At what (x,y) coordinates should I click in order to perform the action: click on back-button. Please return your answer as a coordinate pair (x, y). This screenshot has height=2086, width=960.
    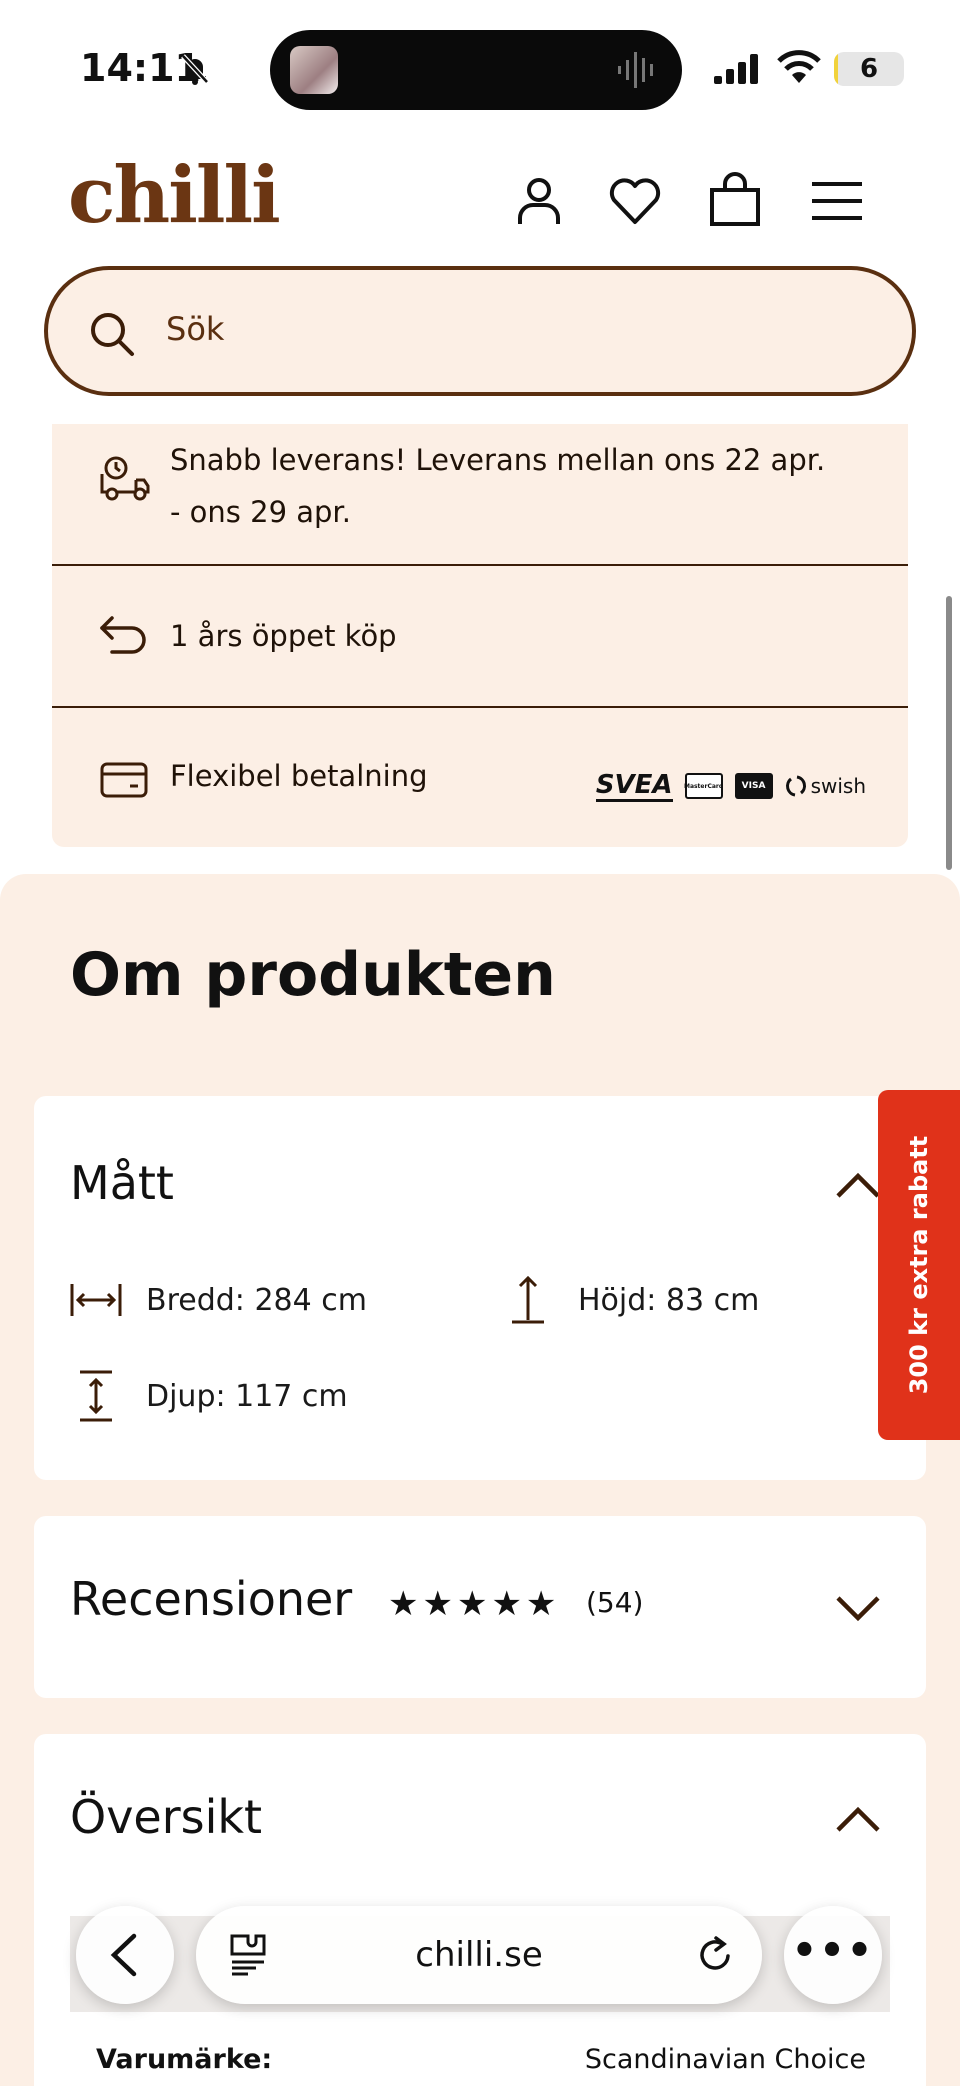
    Looking at the image, I should click on (125, 1955).